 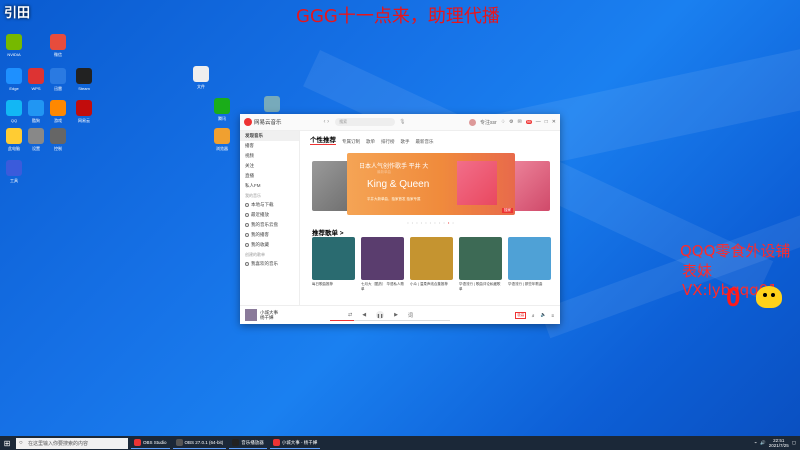 What do you see at coordinates (370, 142) in the screenshot?
I see `tab-2: 歌单` at bounding box center [370, 142].